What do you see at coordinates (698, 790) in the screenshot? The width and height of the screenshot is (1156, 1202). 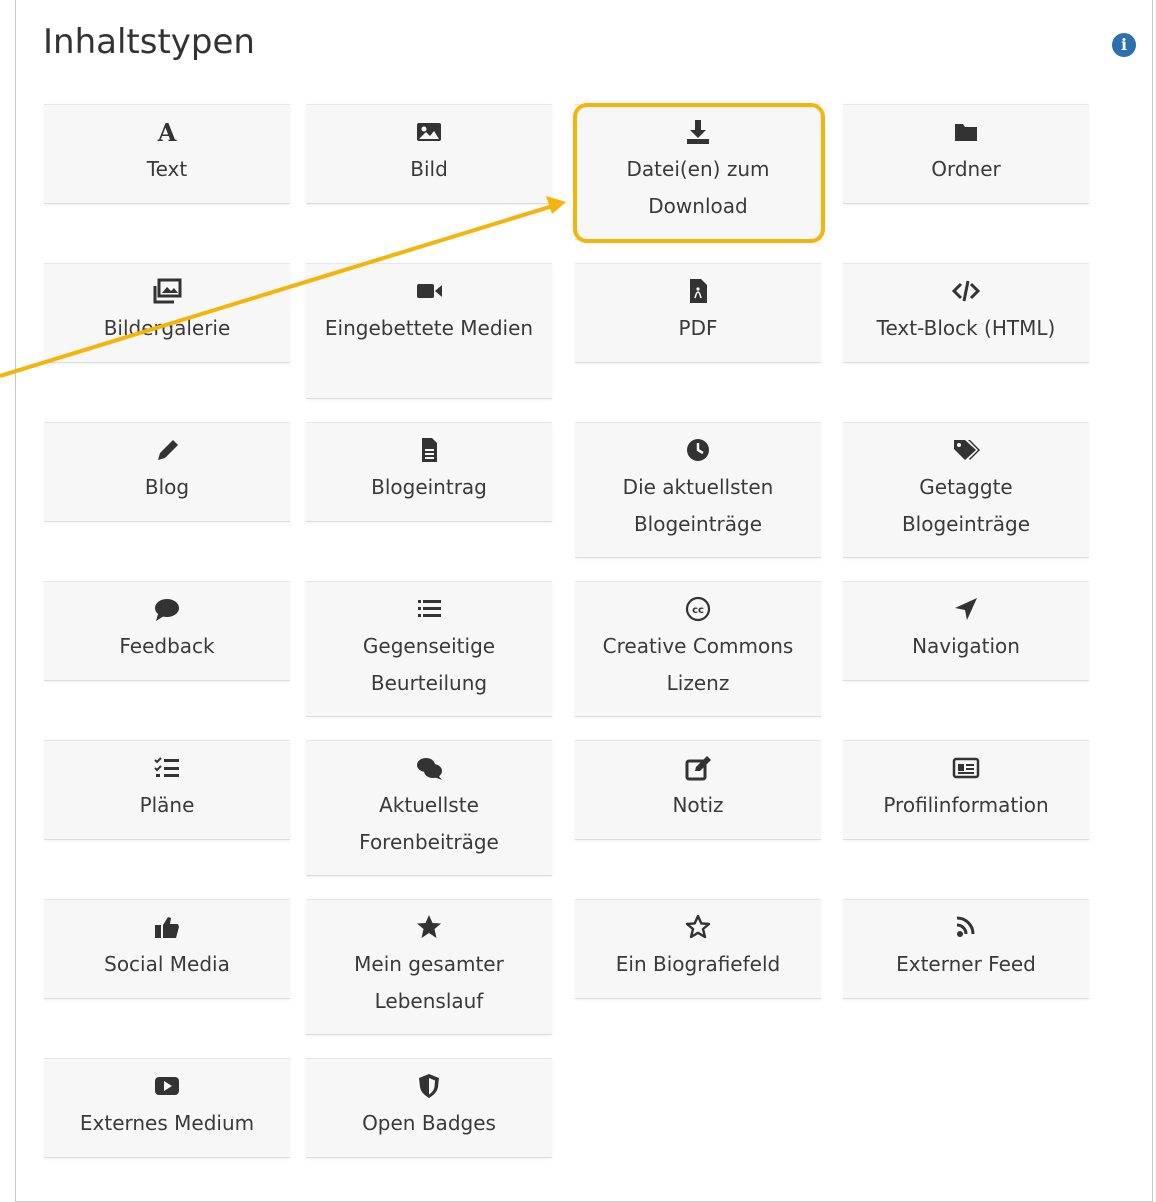 I see `content-type-tile: Notiz` at bounding box center [698, 790].